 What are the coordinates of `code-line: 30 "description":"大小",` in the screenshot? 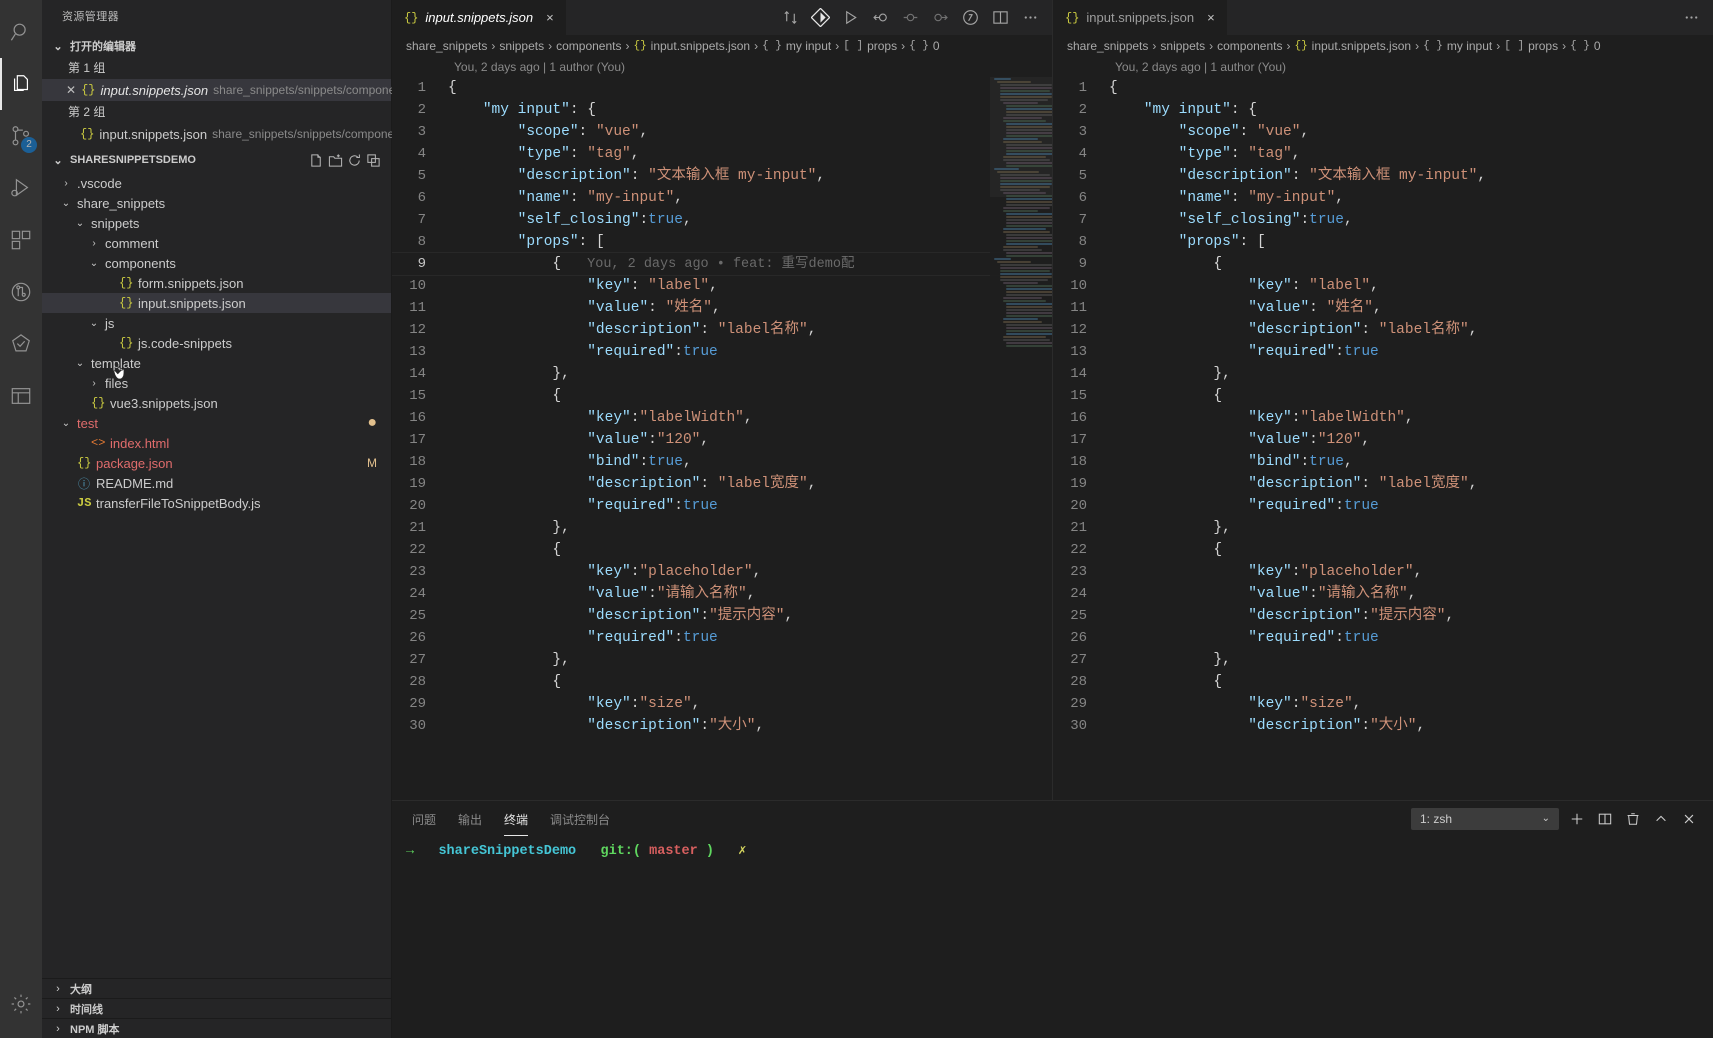 It's located at (722, 726).